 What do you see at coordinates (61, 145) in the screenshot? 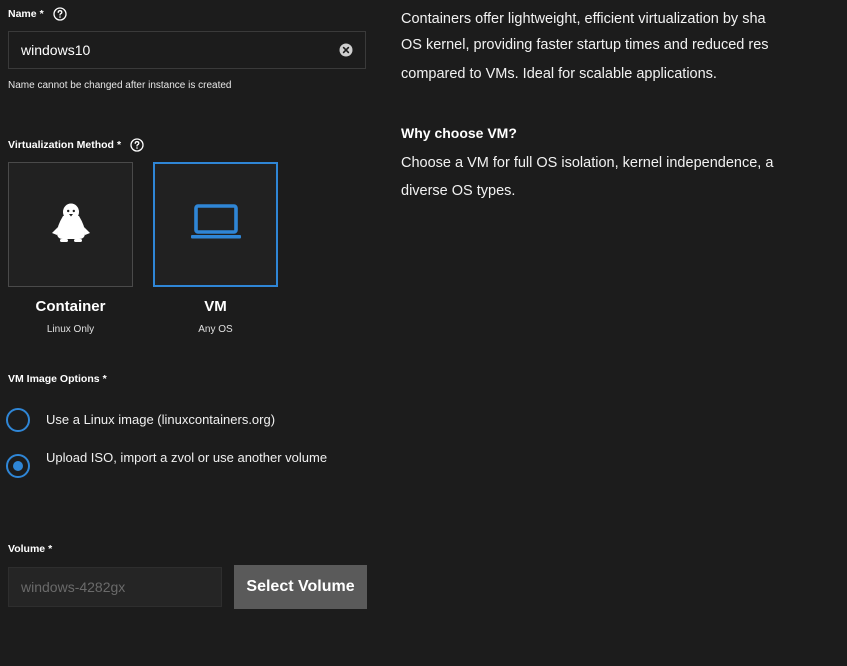
I see `virtualization-label: Virtualization Method` at bounding box center [61, 145].